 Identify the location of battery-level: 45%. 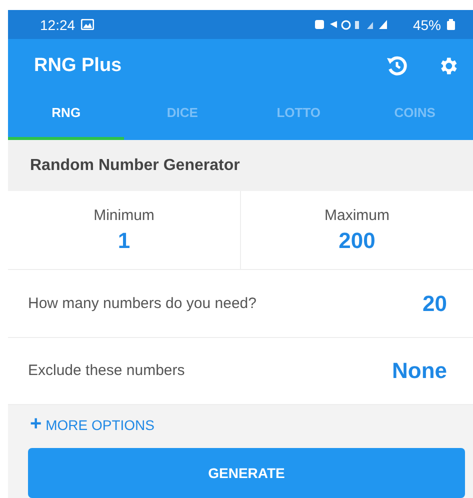
(426, 24).